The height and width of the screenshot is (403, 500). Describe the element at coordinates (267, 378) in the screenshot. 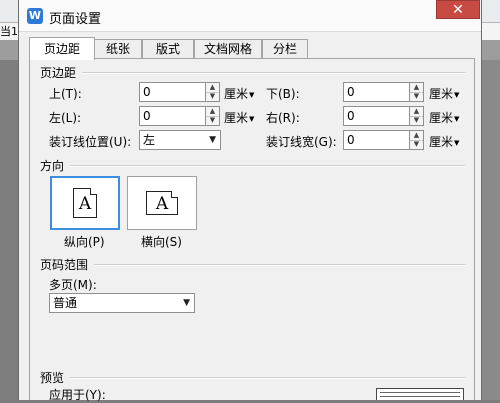

I see `preview-section-divider` at that location.